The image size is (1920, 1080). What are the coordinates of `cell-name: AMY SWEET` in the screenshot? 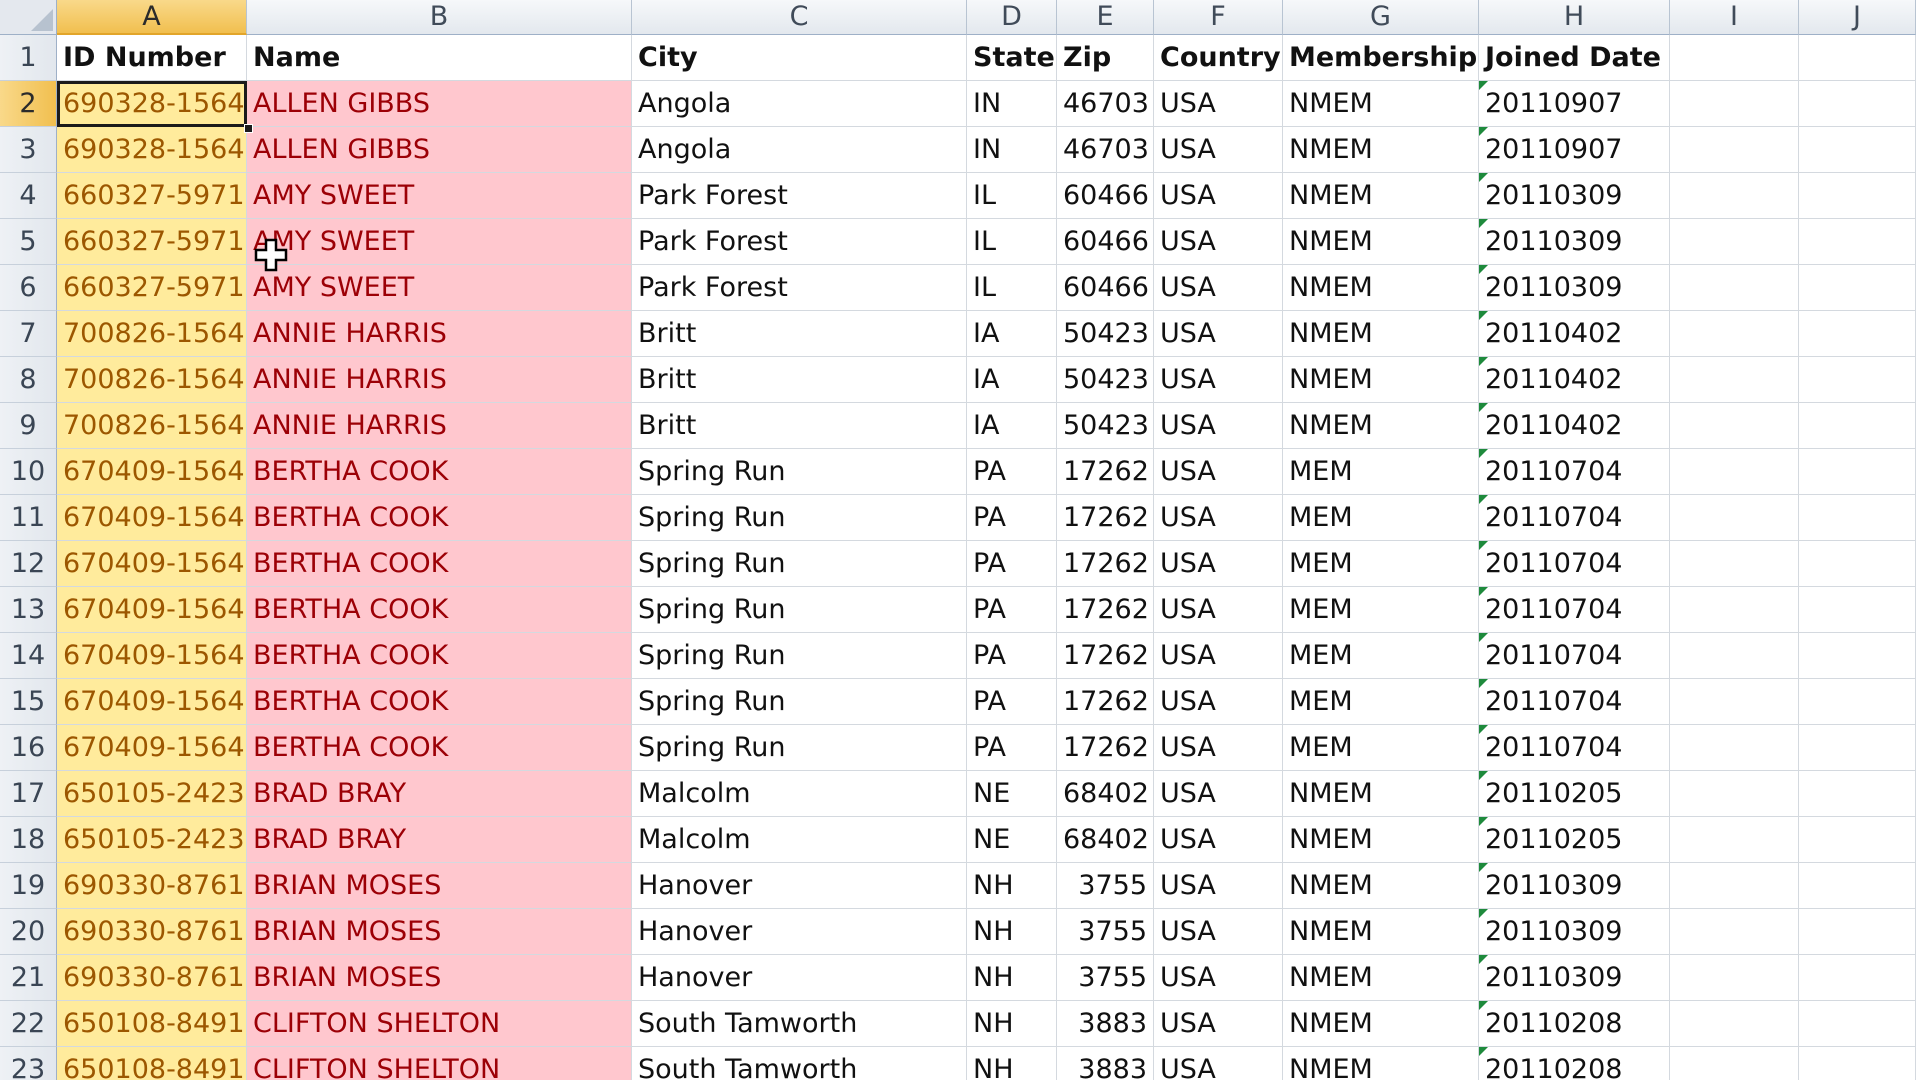 It's located at (439, 196).